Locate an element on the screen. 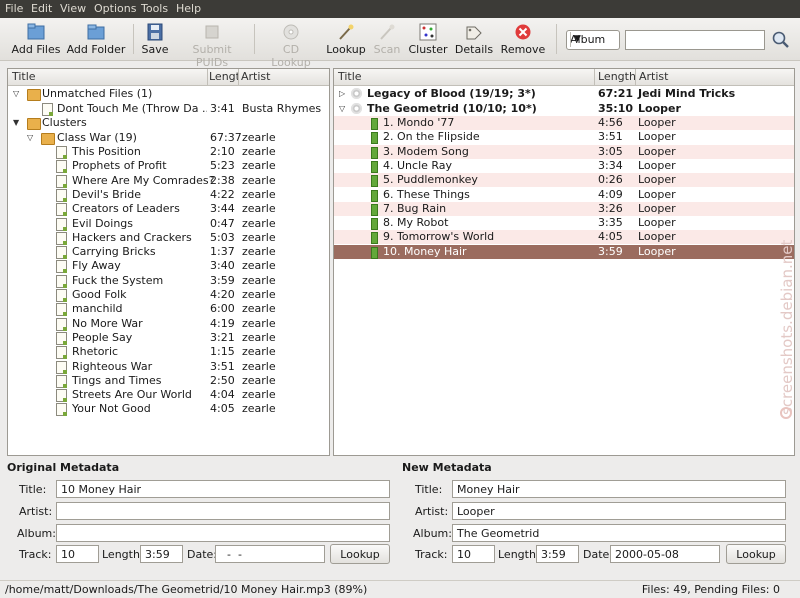 The image size is (800, 598). add-folder-button: Add Folder is located at coordinates (96, 39).